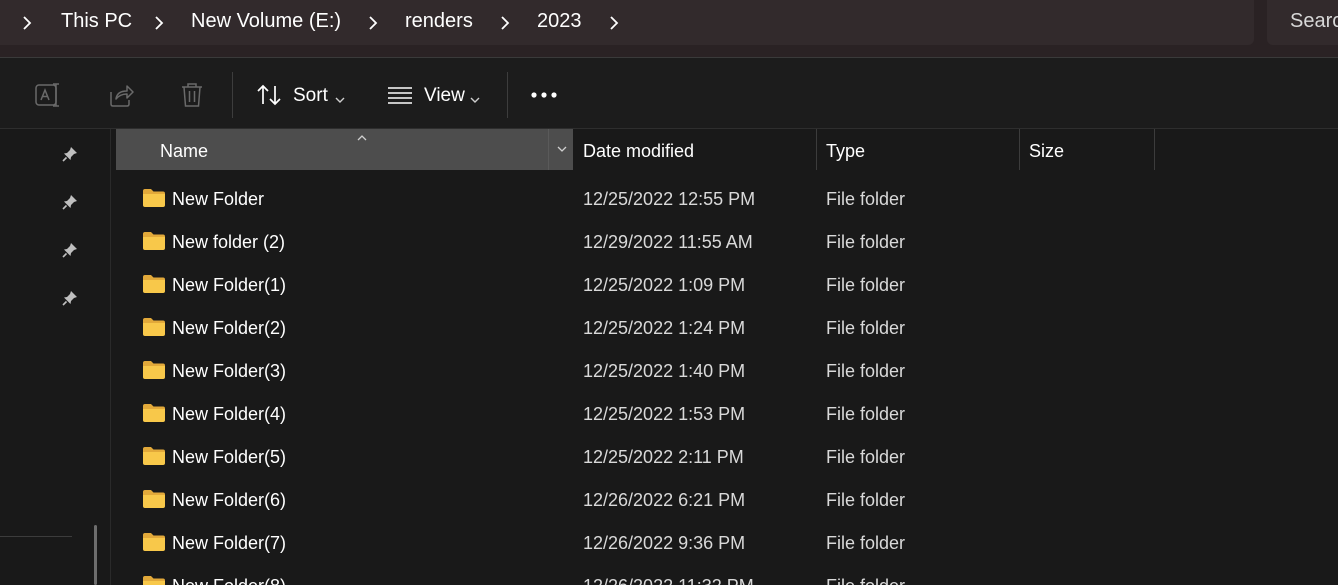 The height and width of the screenshot is (585, 1338). I want to click on search-box: Search, so click(1302, 22).